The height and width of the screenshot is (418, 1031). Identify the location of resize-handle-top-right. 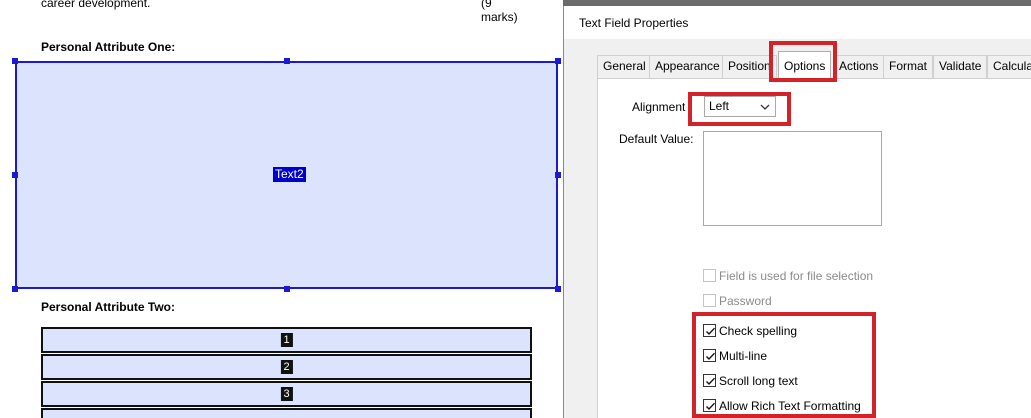
(558, 61).